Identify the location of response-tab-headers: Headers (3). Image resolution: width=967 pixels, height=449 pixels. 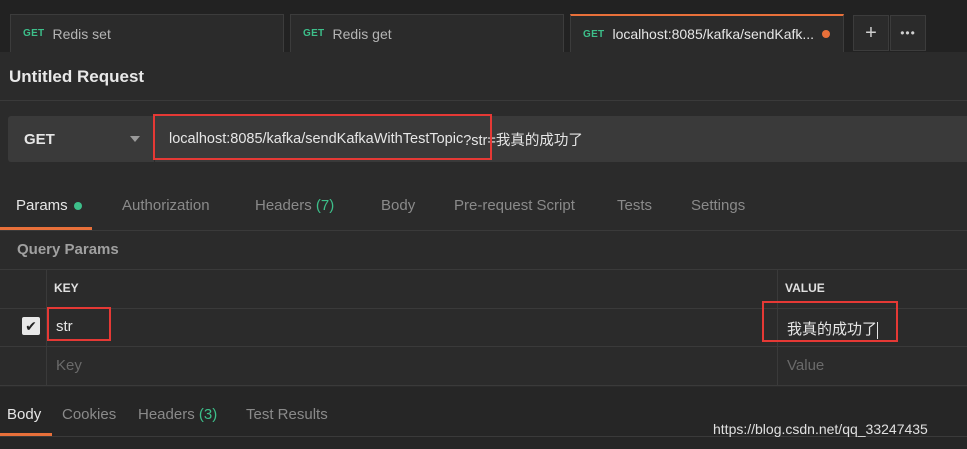
(177, 414).